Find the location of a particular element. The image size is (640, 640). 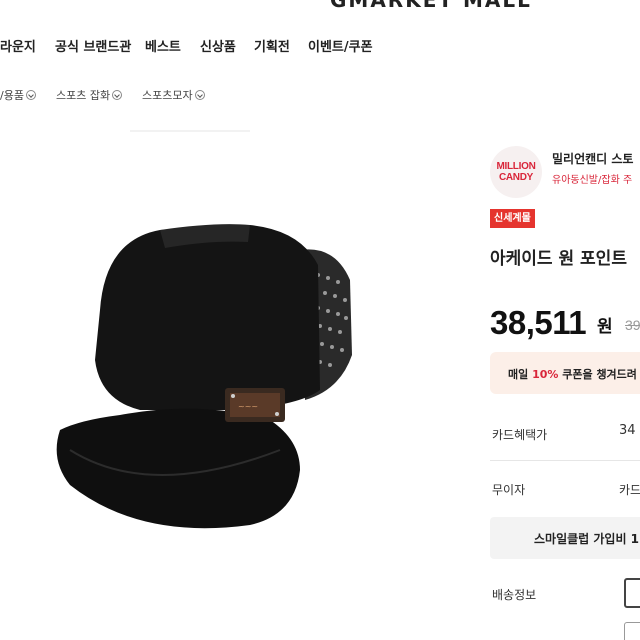

card-benefit-label: 카드혜택가 is located at coordinates (520, 435).